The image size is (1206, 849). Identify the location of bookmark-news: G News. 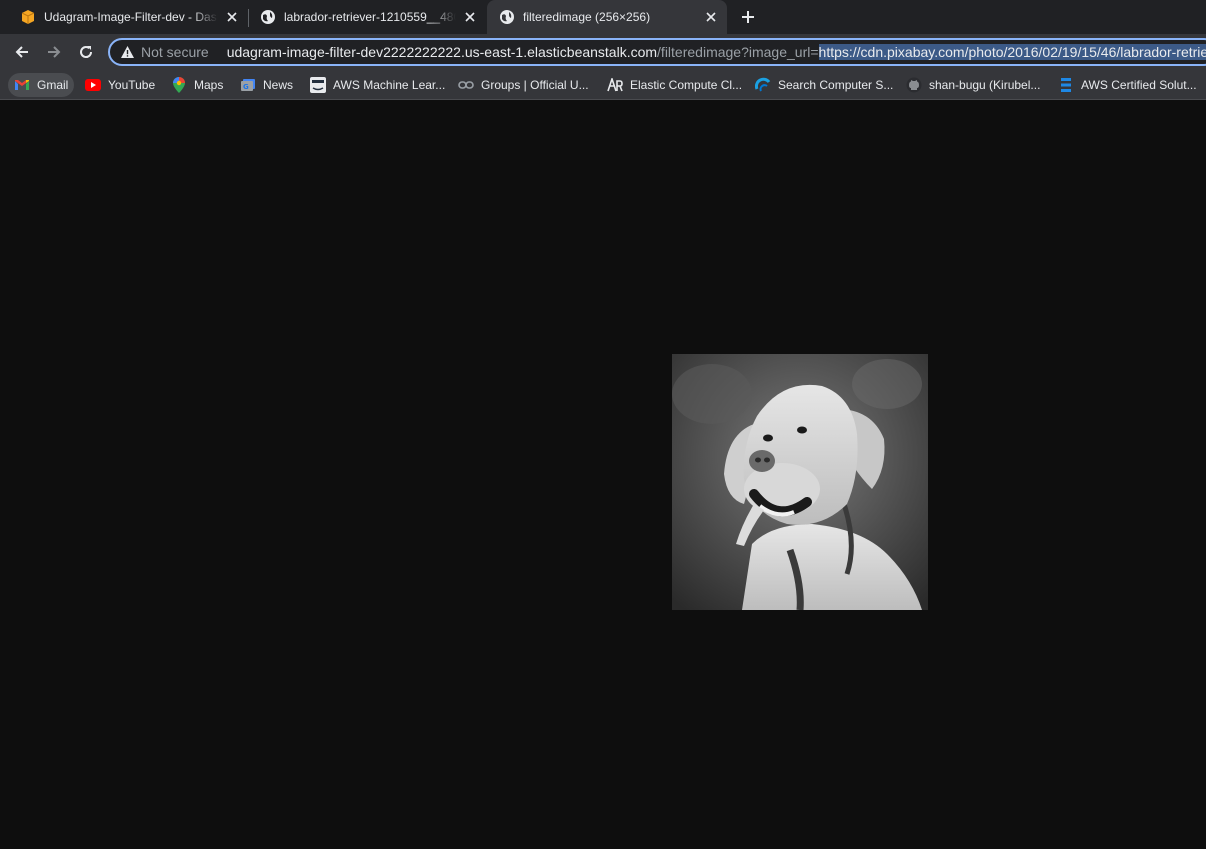
(266, 85).